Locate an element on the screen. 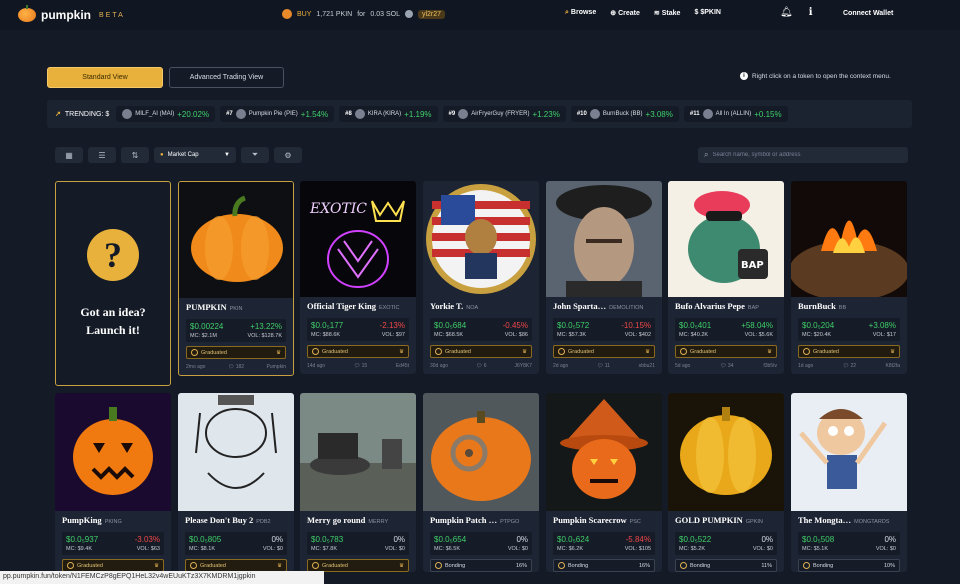 The width and height of the screenshot is (960, 584). market-cap: MC: $20.4K is located at coordinates (817, 335).